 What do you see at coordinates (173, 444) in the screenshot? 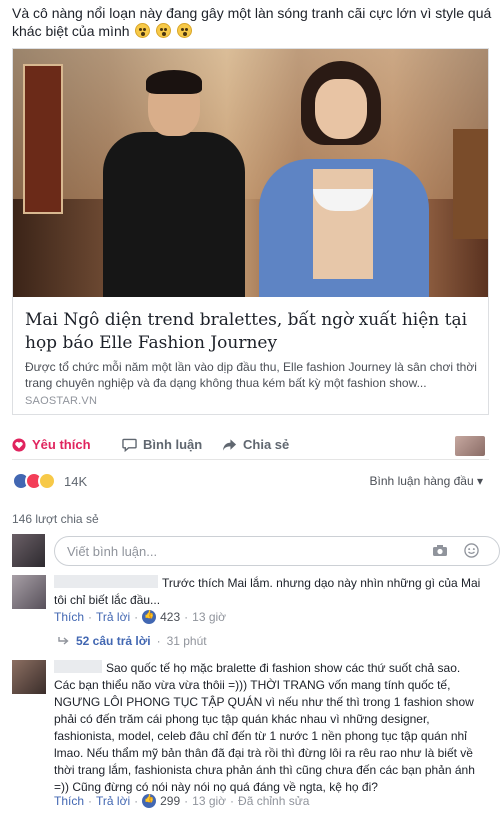
I see `comment-button-label: Bình luận` at bounding box center [173, 444].